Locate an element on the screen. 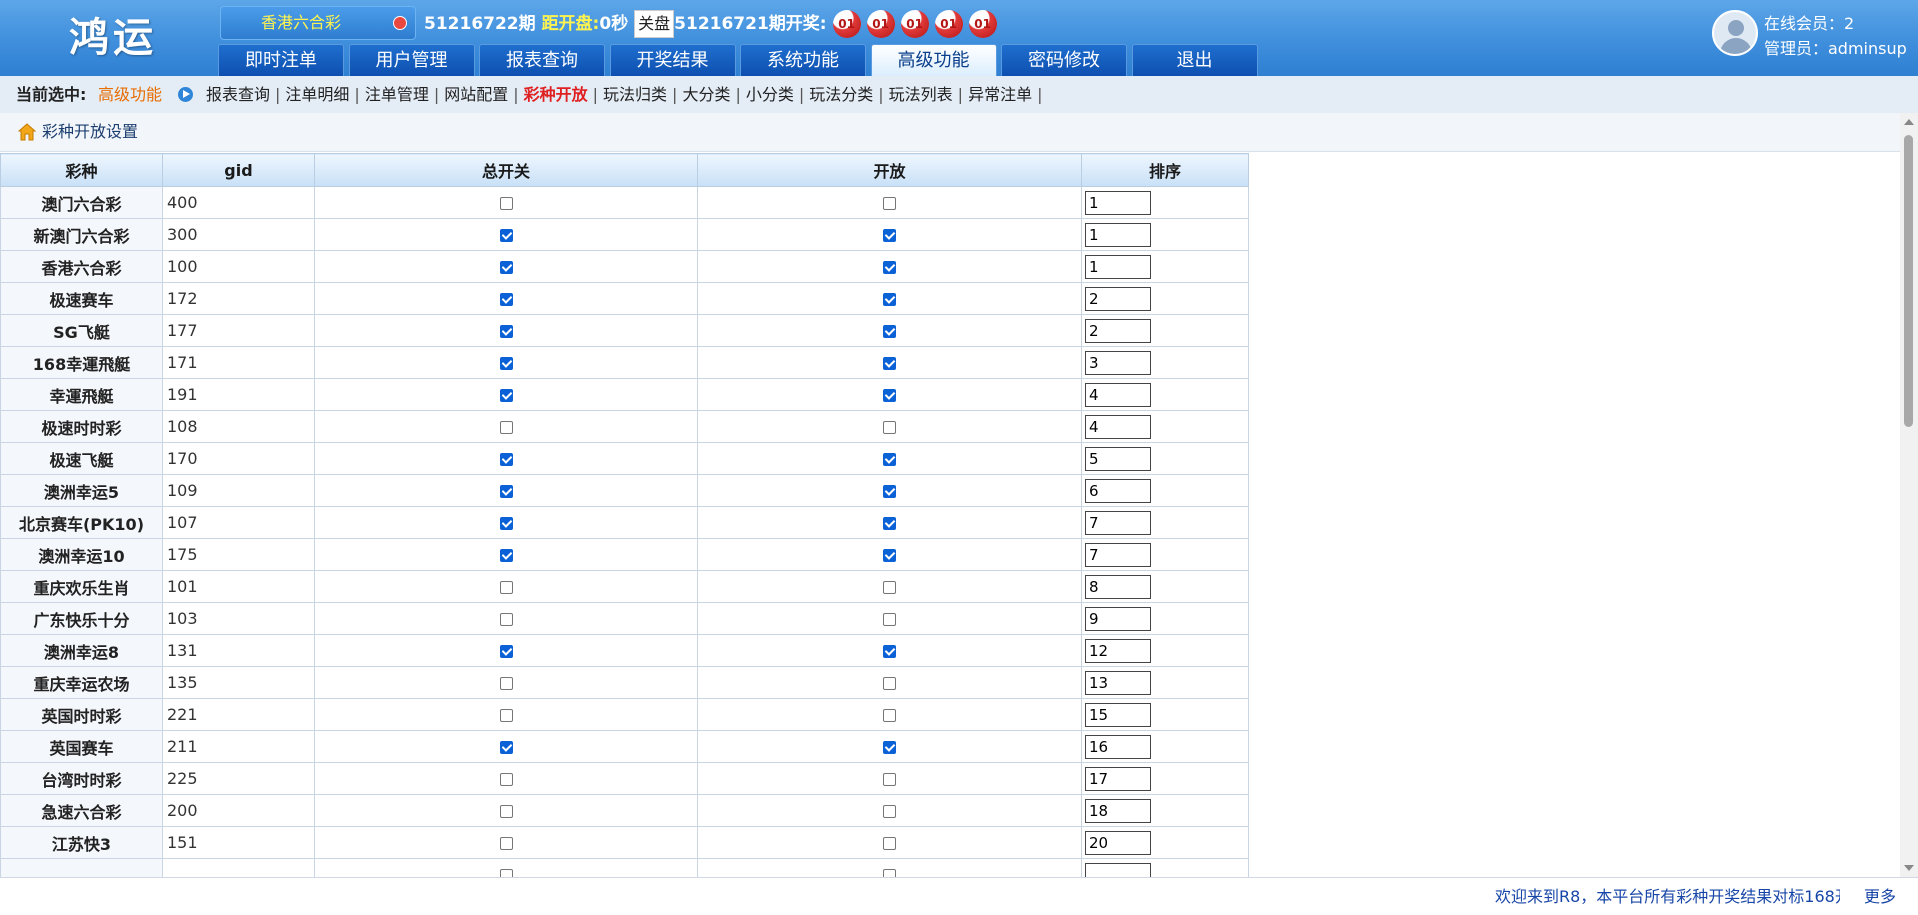 This screenshot has height=915, width=1918. tab-4: 系统功能 is located at coordinates (803, 60).